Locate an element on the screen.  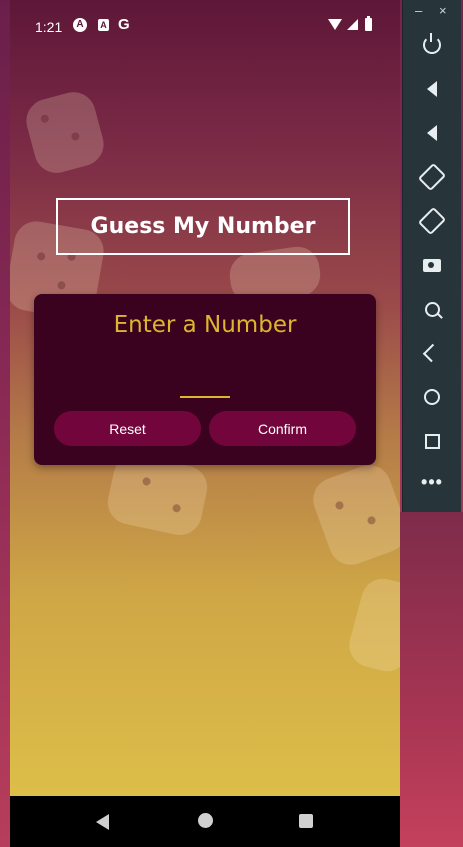
home-button is located at coordinates (432, 396).